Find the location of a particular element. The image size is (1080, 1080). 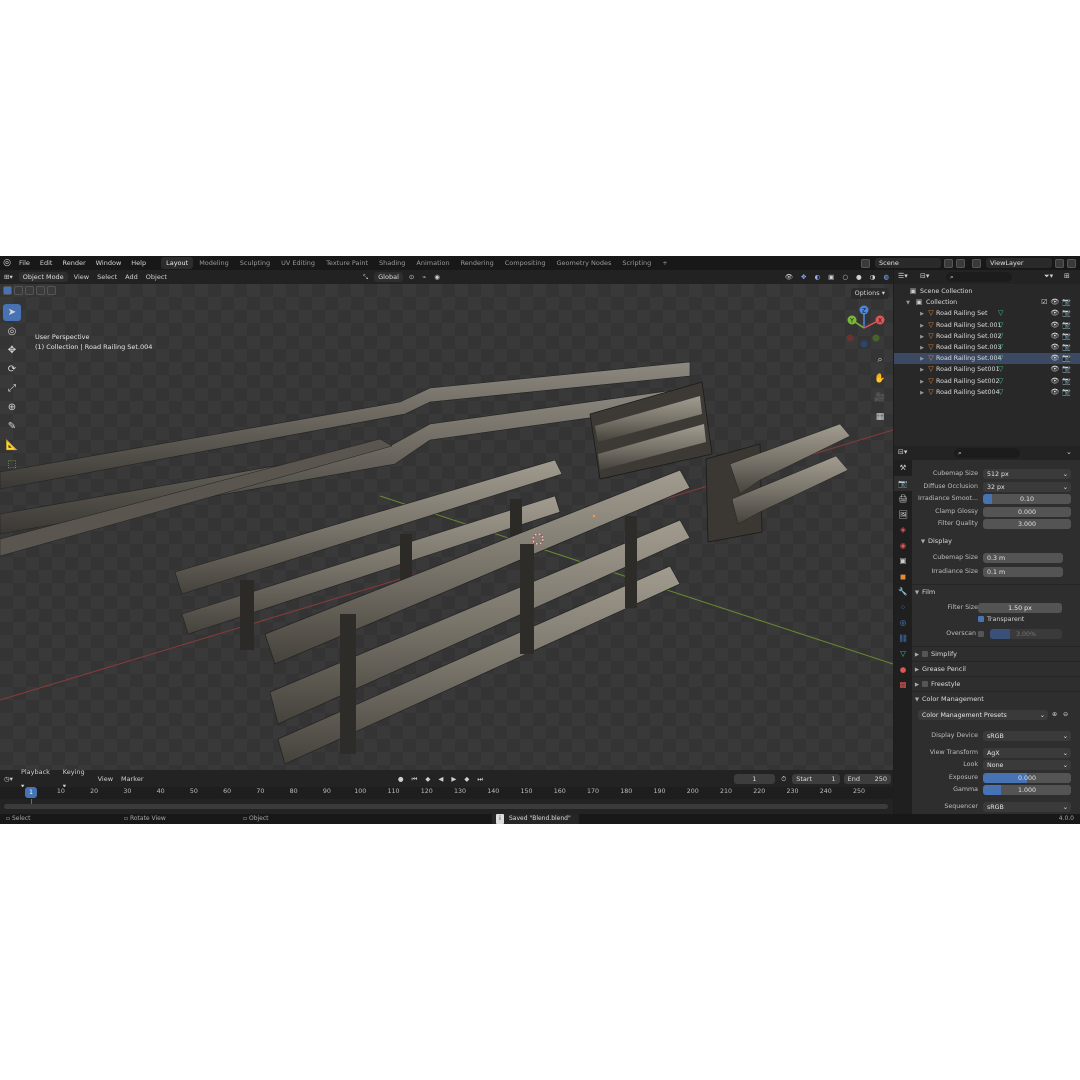

xray-icon: ▣ is located at coordinates (831, 277).